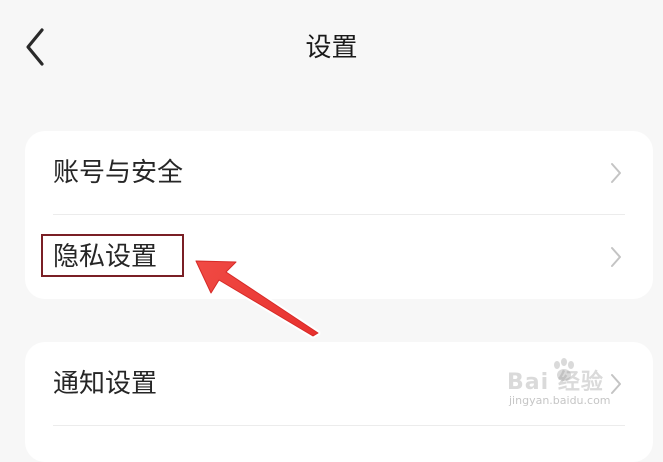 This screenshot has height=462, width=663. Describe the element at coordinates (118, 173) in the screenshot. I see `settings-item-label: 账号与安全` at that location.